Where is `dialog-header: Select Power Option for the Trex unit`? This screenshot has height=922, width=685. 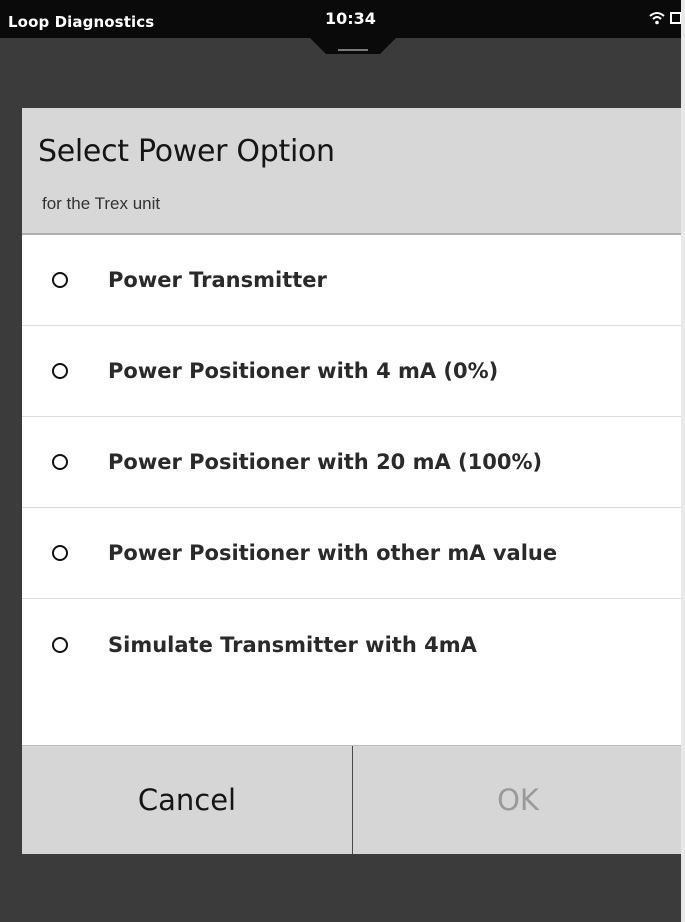
dialog-header: Select Power Option for the Trex unit is located at coordinates (352, 171).